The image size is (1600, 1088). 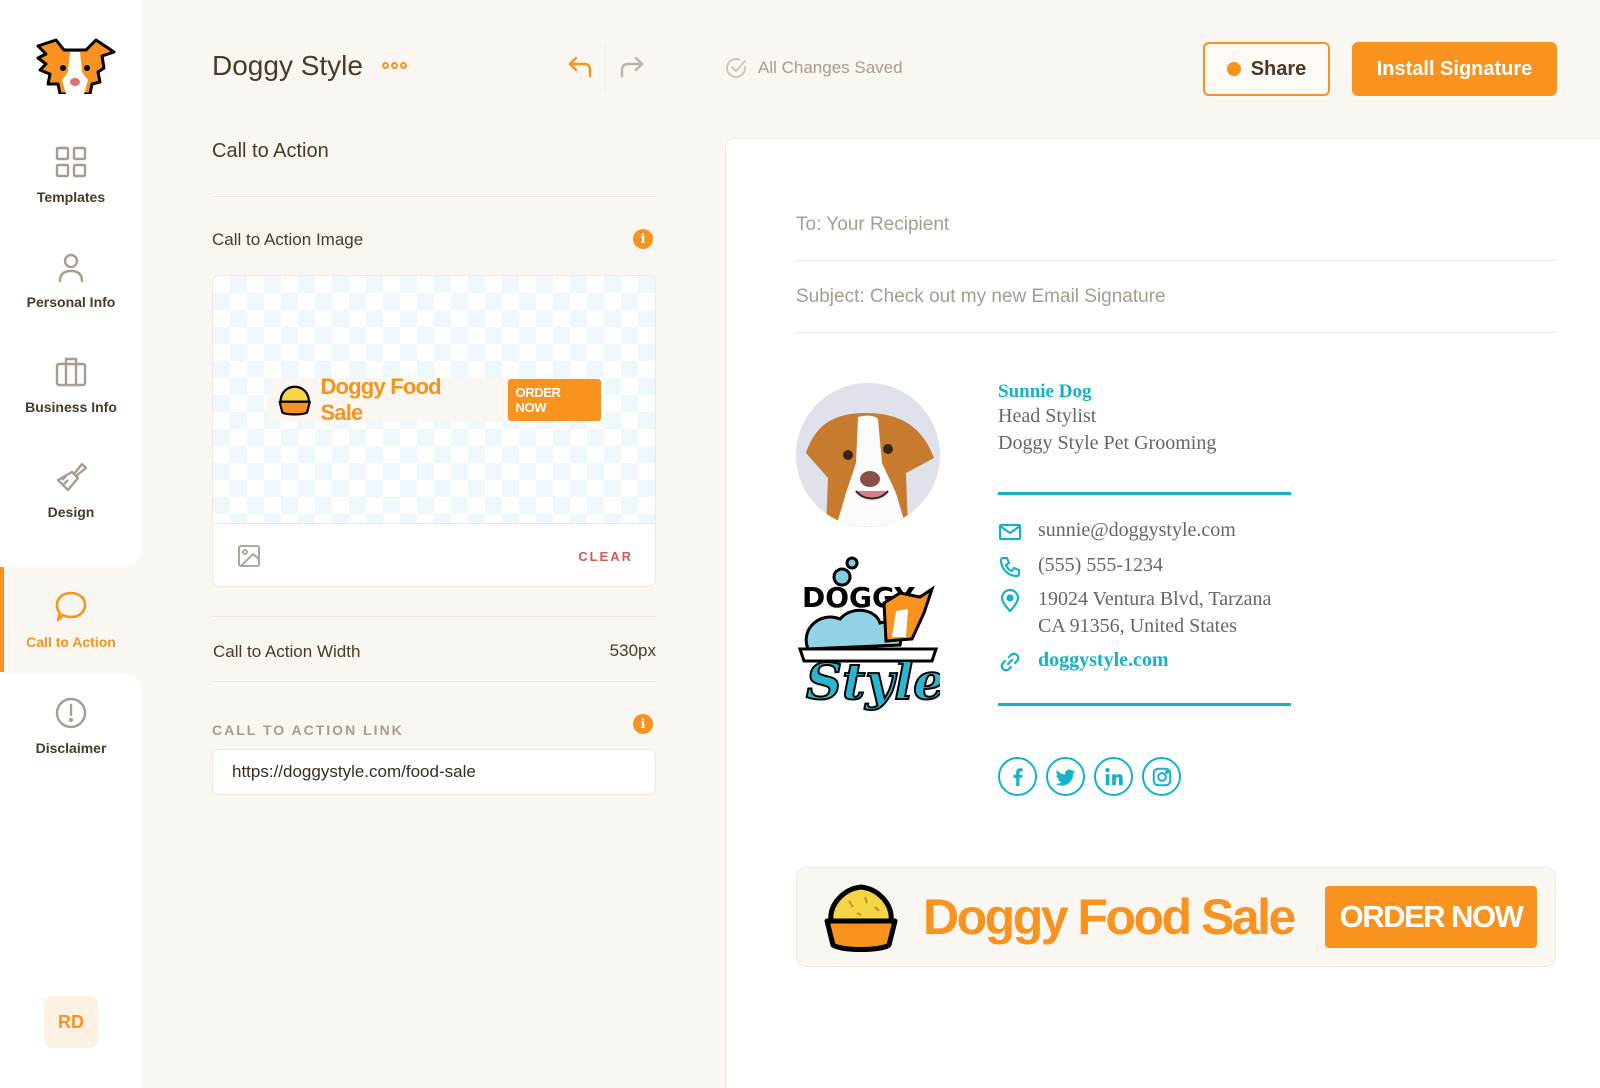 I want to click on undo-icon, so click(x=581, y=67).